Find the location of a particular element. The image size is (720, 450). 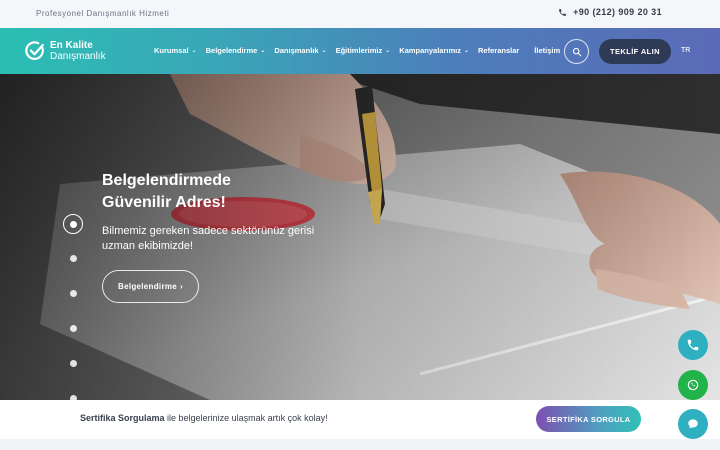

nav-label: İletişim is located at coordinates (547, 50).